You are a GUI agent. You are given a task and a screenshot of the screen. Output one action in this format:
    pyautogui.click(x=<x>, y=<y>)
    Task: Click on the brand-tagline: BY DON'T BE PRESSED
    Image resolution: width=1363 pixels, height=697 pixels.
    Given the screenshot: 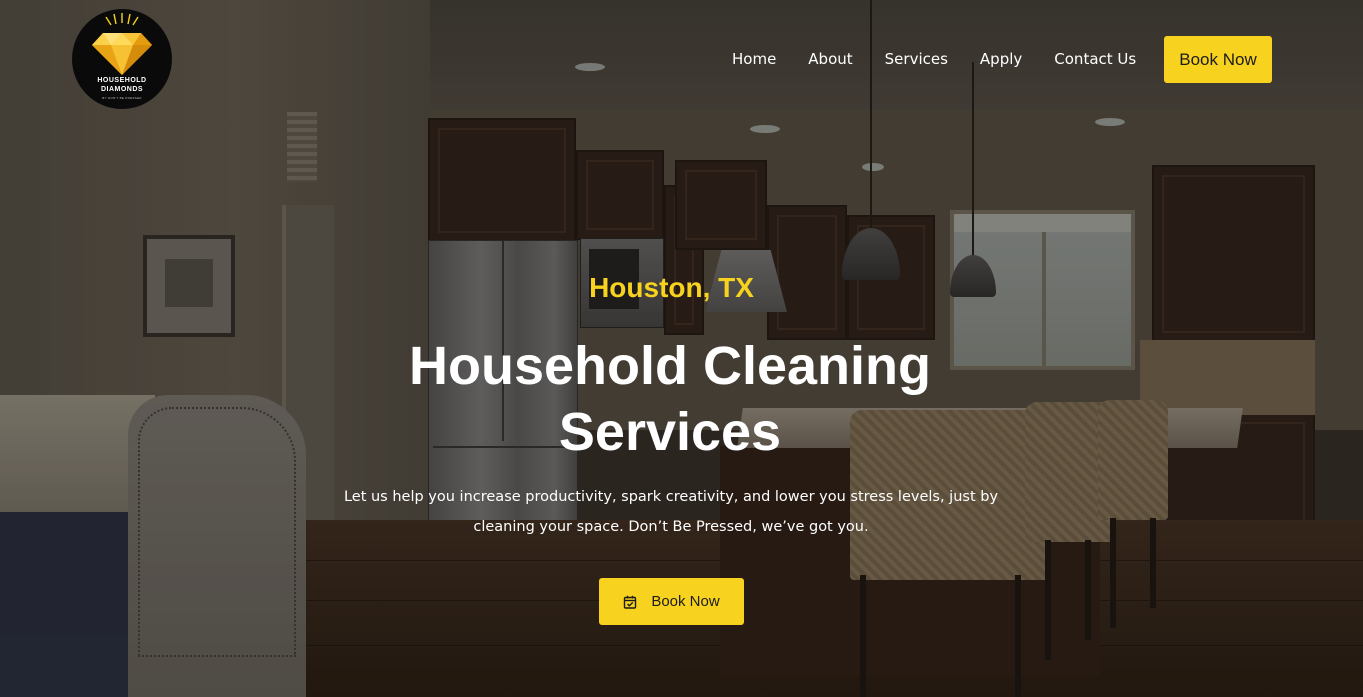 What is the action you would take?
    pyautogui.click(x=122, y=98)
    